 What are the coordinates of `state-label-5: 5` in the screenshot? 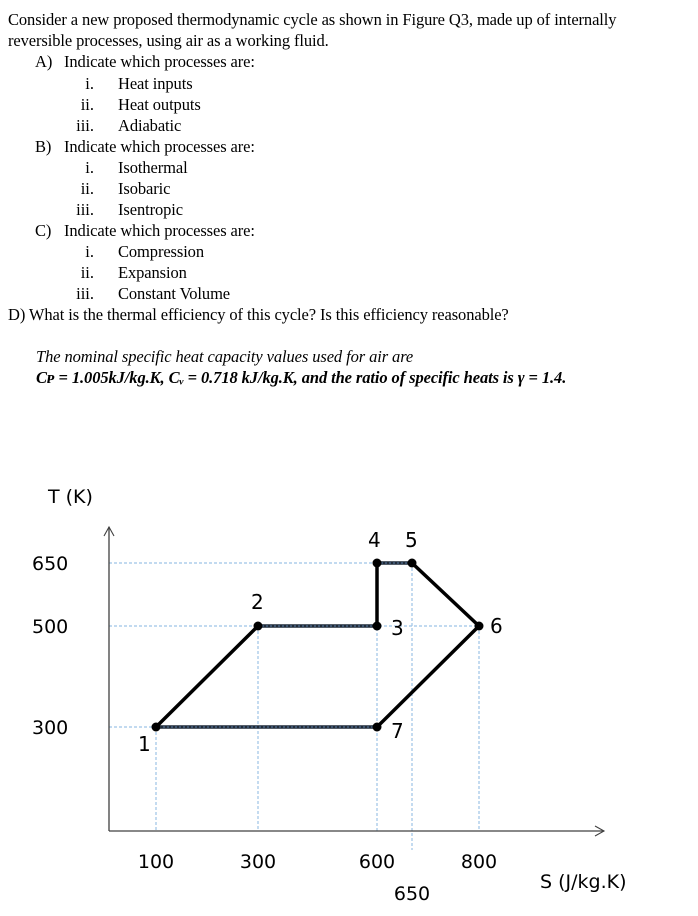 It's located at (411, 540).